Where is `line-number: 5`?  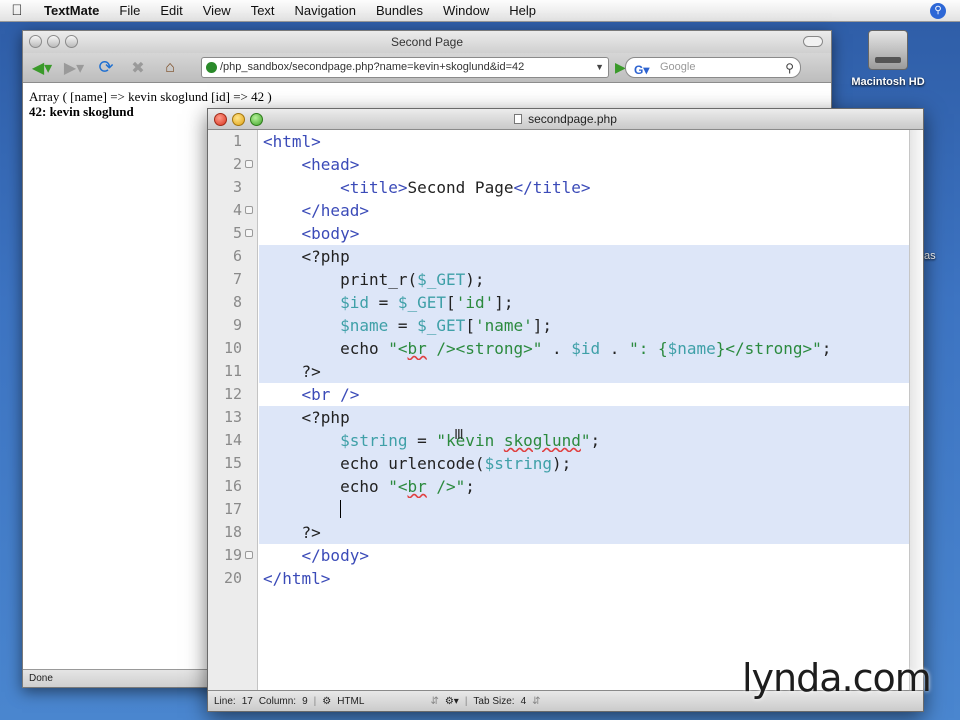 line-number: 5 is located at coordinates (237, 233).